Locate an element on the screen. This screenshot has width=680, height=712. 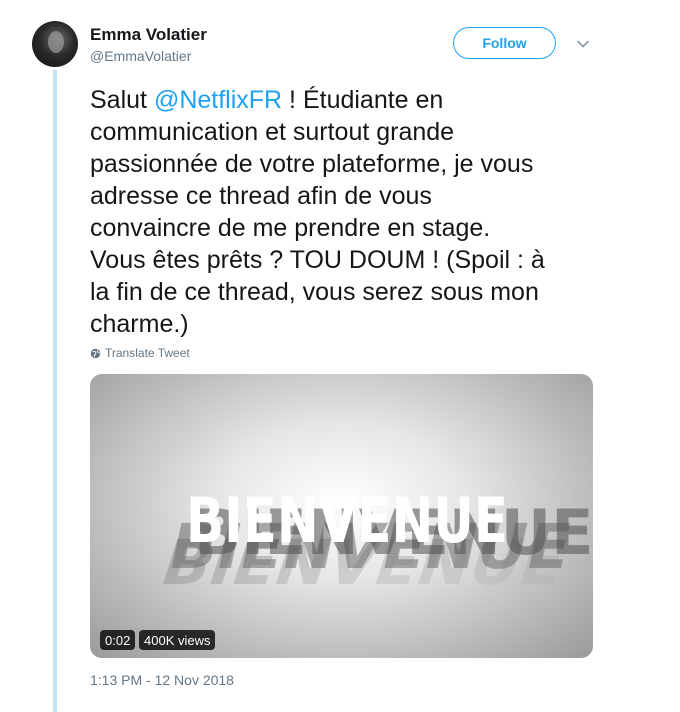
globe-icon is located at coordinates (95, 353).